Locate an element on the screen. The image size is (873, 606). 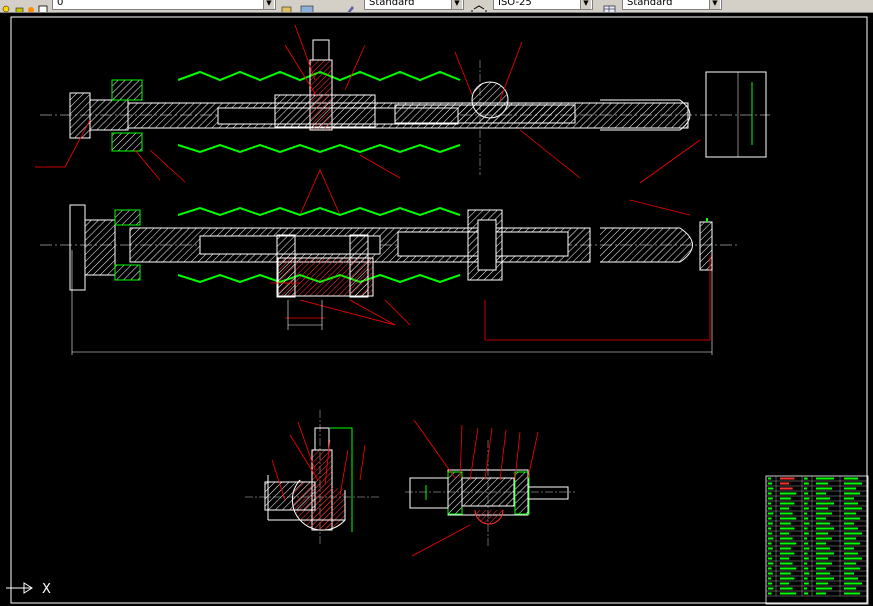
text-style-dropdown: Standard ▼ is located at coordinates (414, 5).